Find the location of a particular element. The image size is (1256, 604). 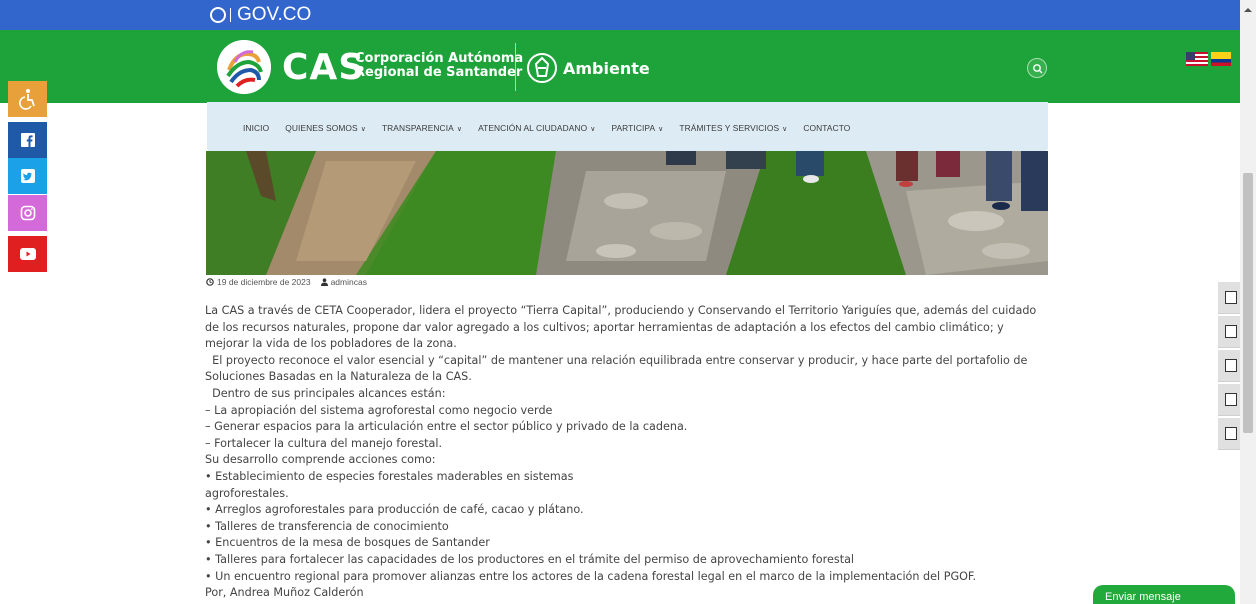

nav-item-transparencia: TRANSPARENCIA ∨ is located at coordinates (422, 128).